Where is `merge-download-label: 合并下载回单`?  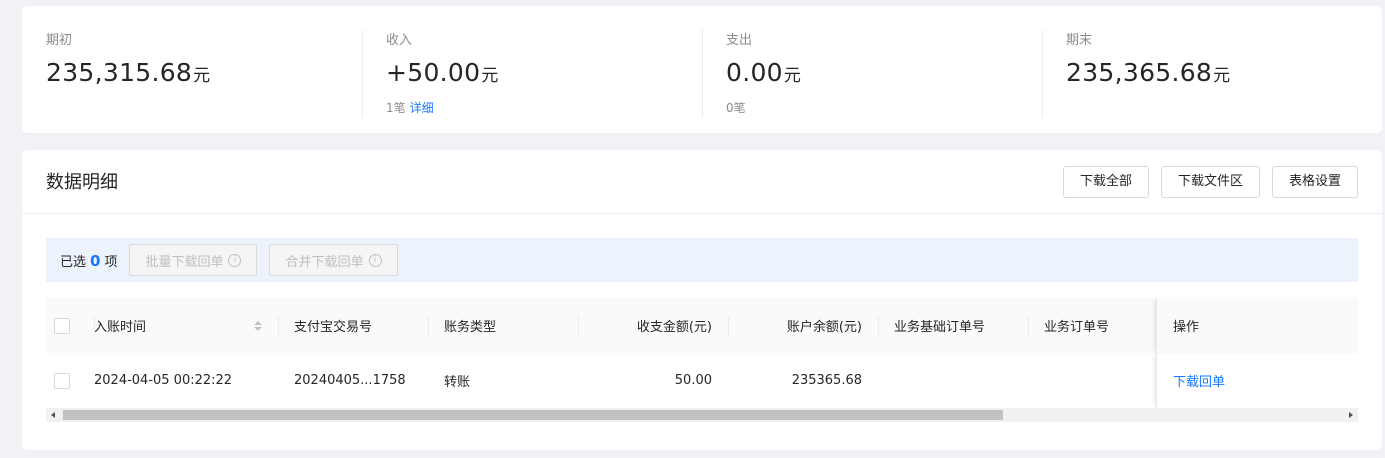 merge-download-label: 合并下载回单 is located at coordinates (324, 262).